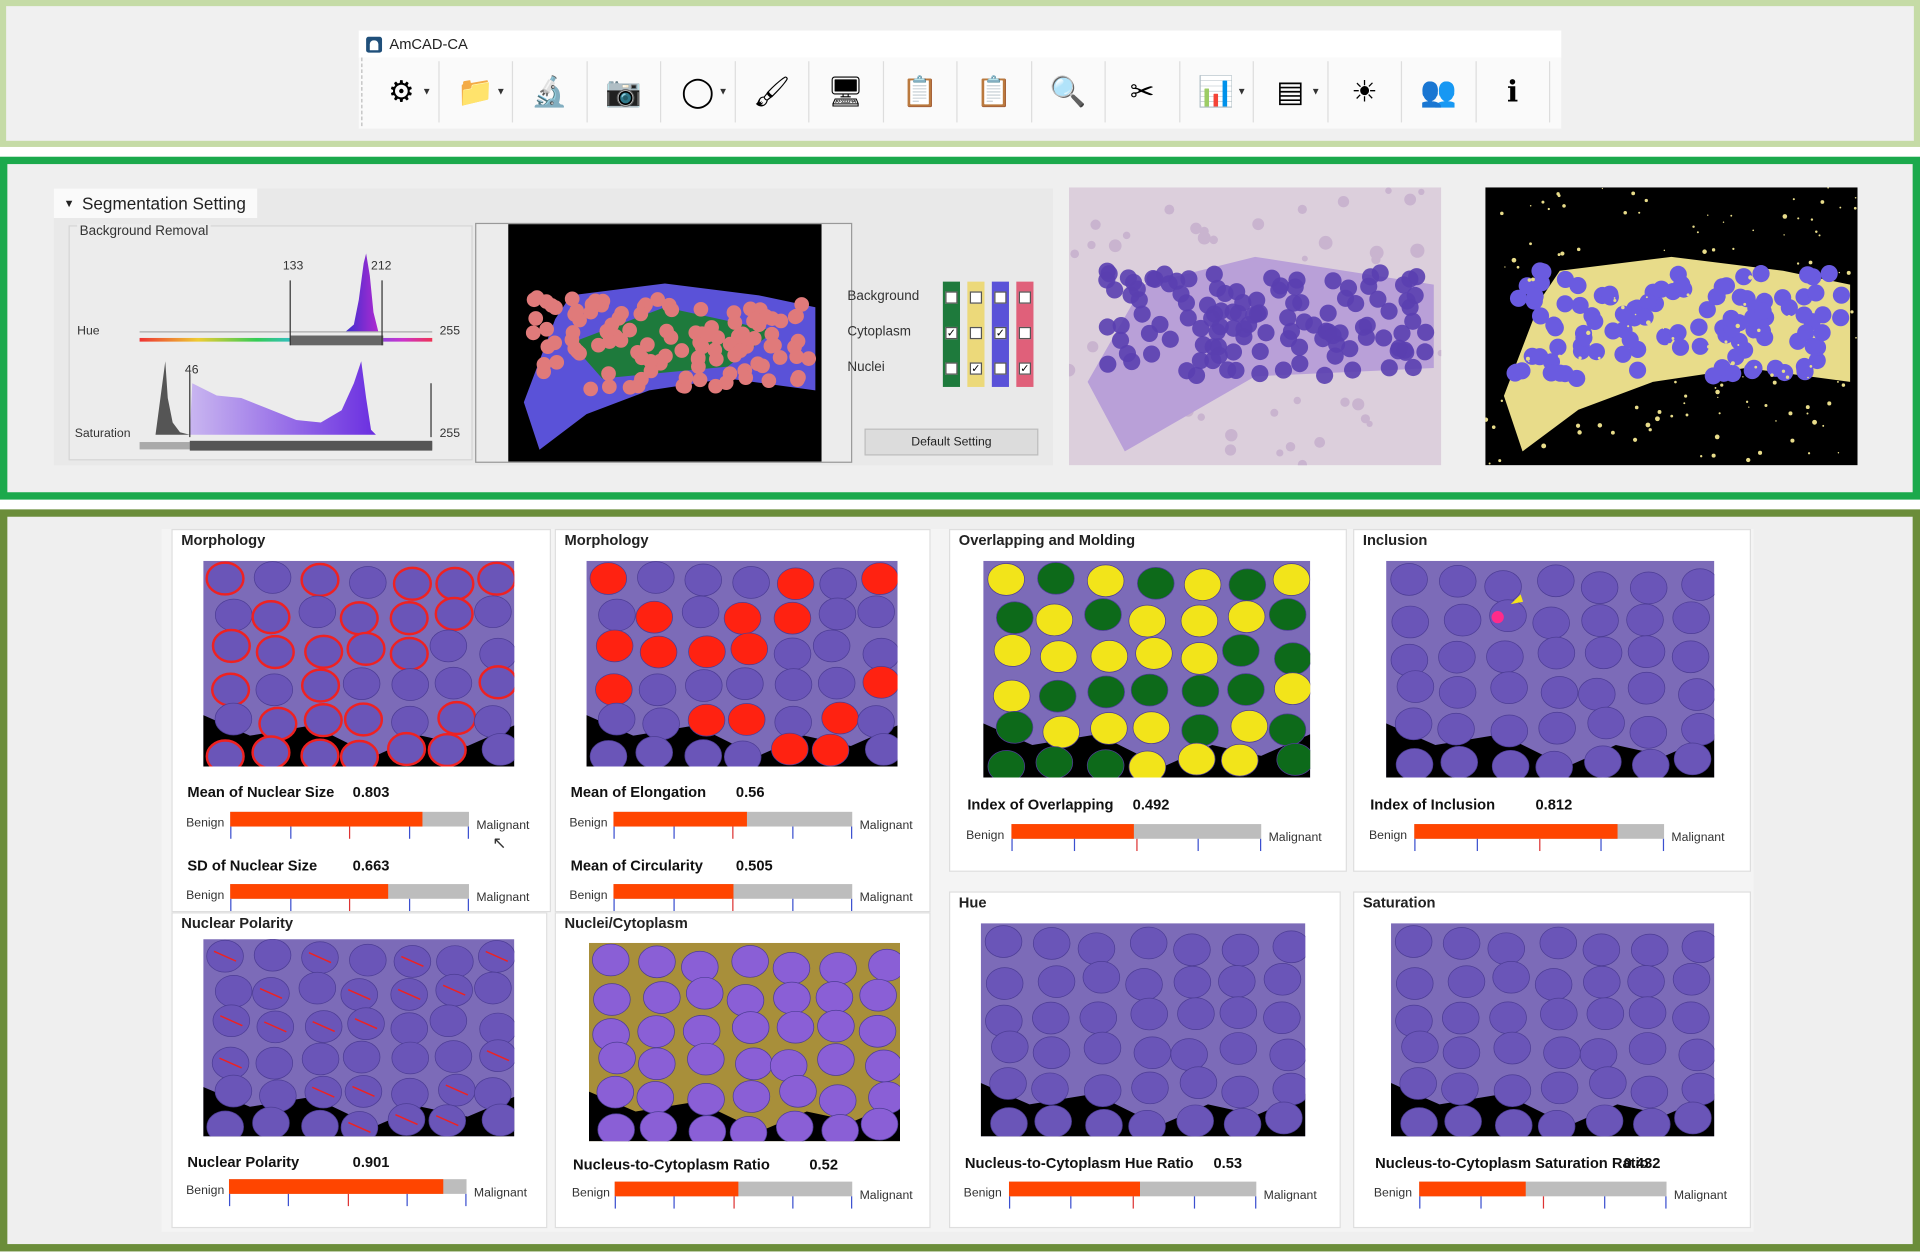 This screenshot has height=1252, width=1920. What do you see at coordinates (1513, 92) in the screenshot?
I see `info-book-button: ℹ` at bounding box center [1513, 92].